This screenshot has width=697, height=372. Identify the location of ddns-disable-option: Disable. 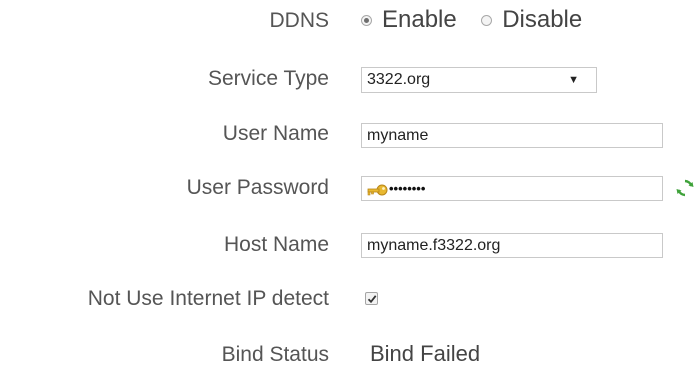
(531, 20).